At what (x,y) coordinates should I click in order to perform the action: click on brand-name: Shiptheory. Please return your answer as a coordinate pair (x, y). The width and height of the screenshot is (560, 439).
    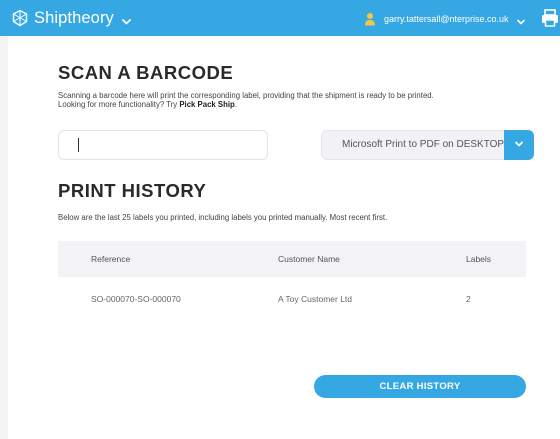
    Looking at the image, I should click on (74, 17).